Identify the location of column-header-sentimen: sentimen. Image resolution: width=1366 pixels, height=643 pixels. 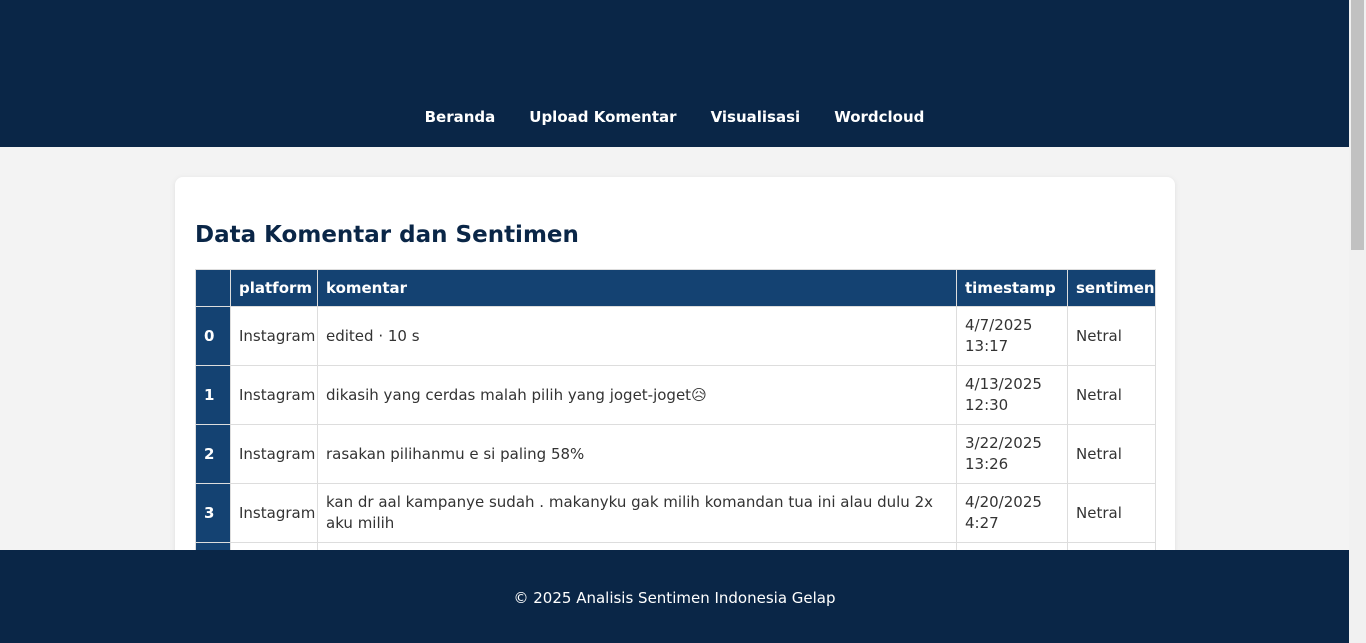
(1111, 288).